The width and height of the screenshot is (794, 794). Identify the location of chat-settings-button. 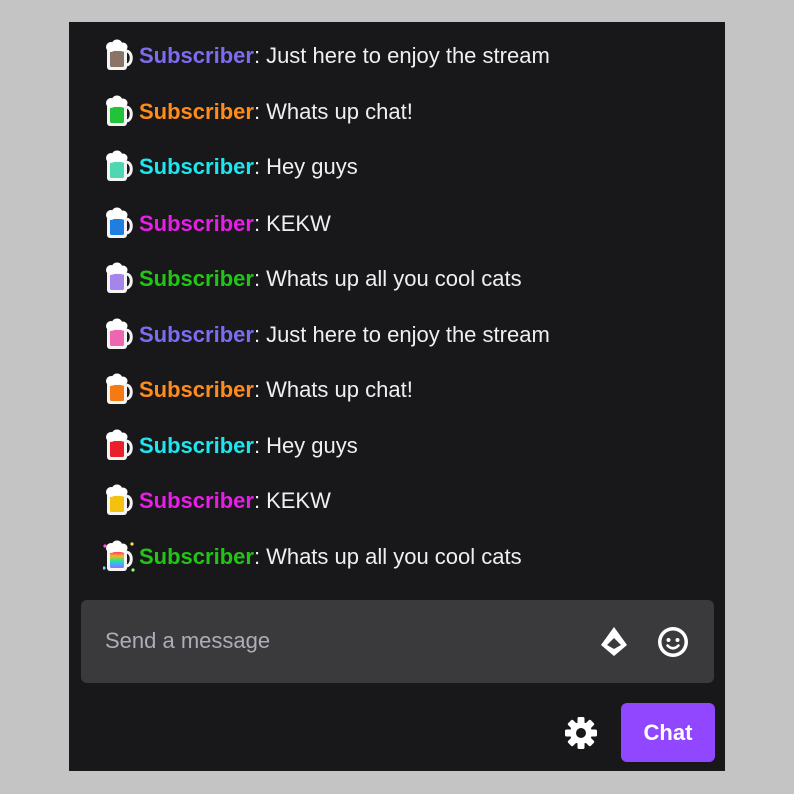
(581, 733).